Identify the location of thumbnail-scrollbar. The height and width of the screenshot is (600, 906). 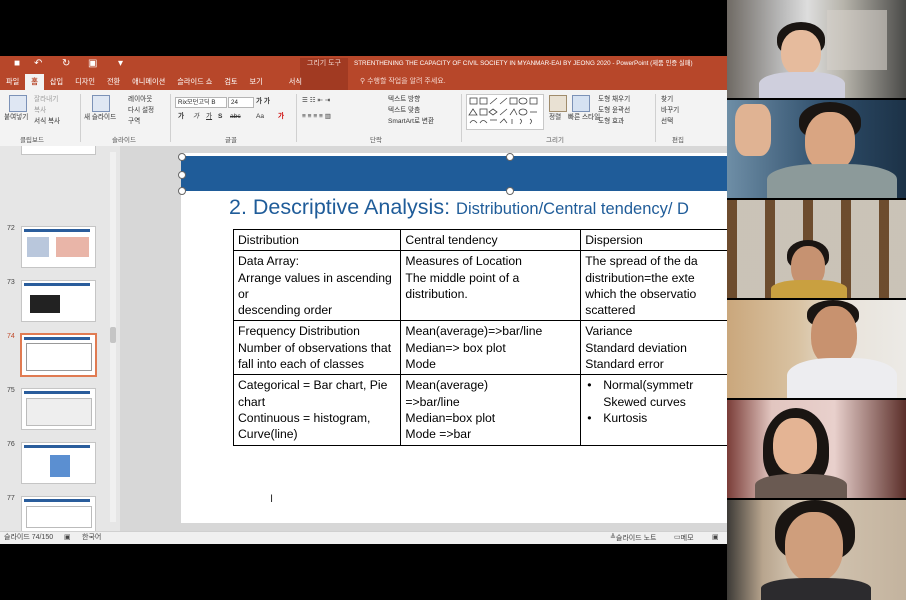
(113, 337).